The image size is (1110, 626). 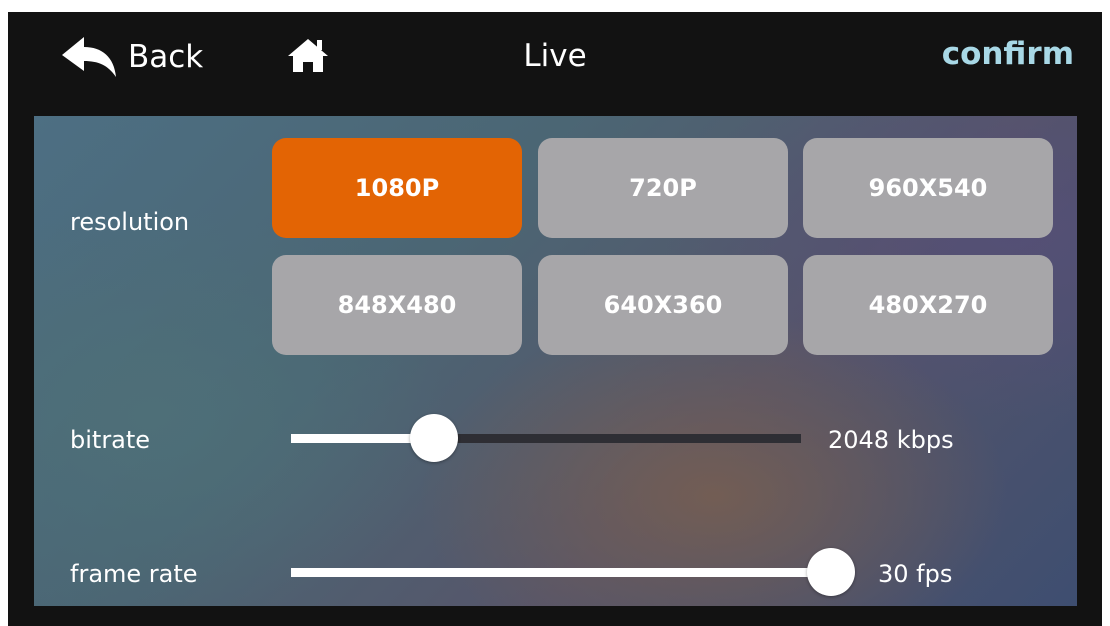 I want to click on resolution-option-640x360: 640X360, so click(x=663, y=305).